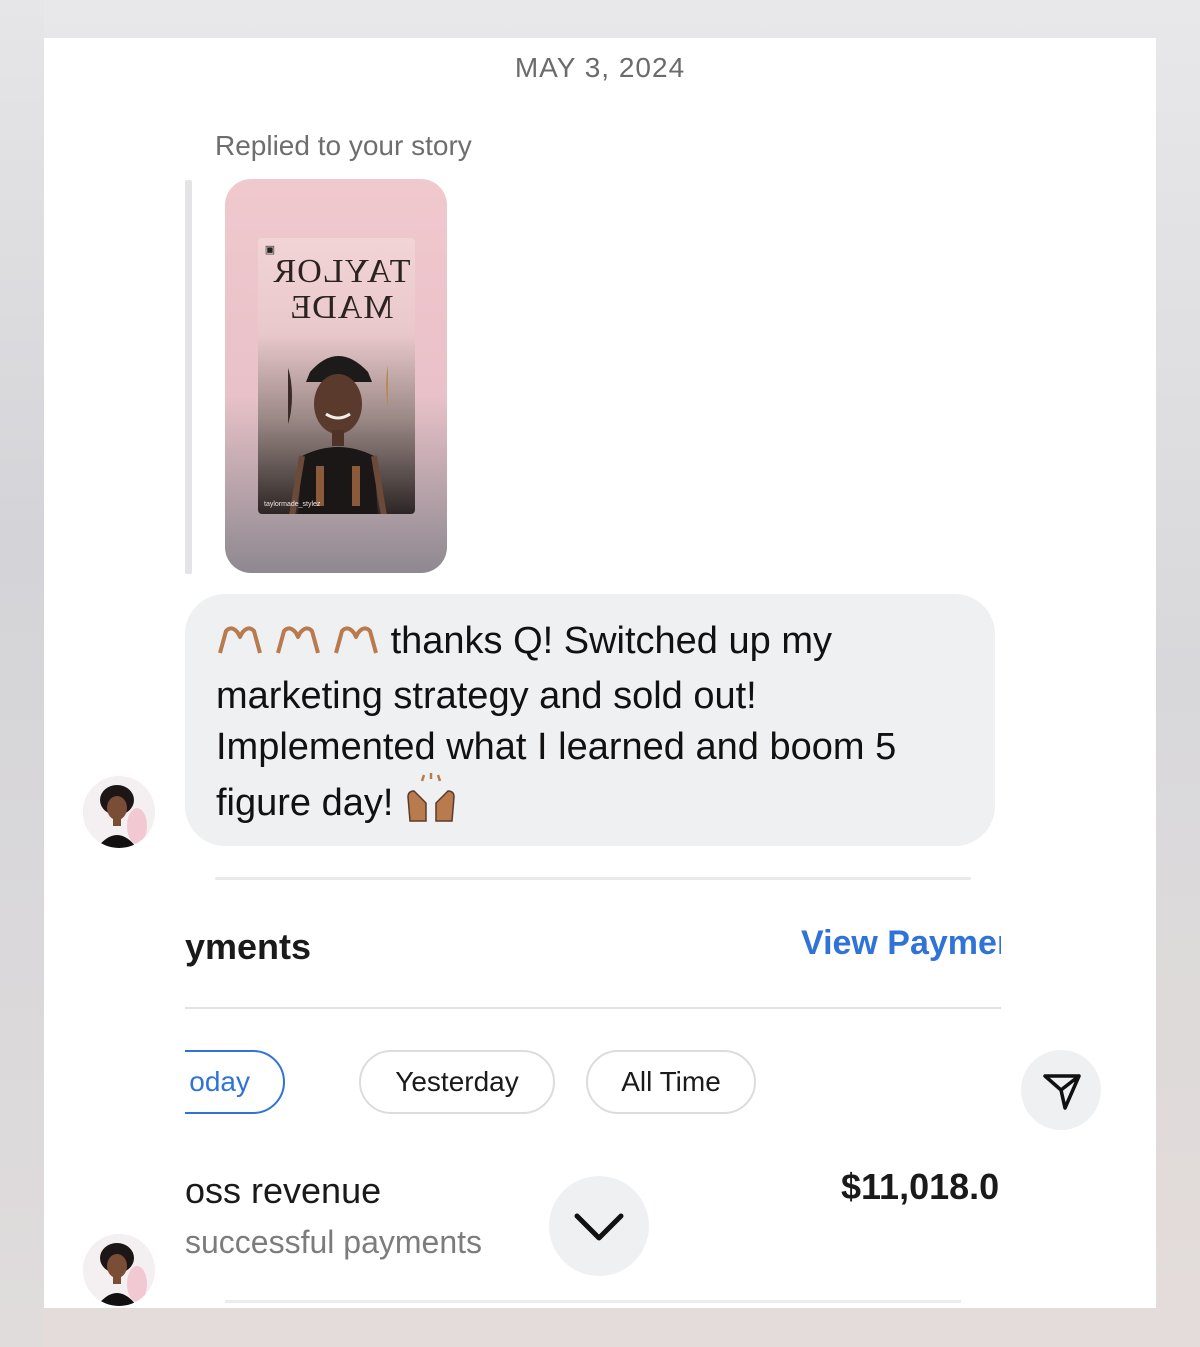 The image size is (1200, 1347). What do you see at coordinates (341, 271) in the screenshot?
I see `story-sign-line1: TAYLOR` at bounding box center [341, 271].